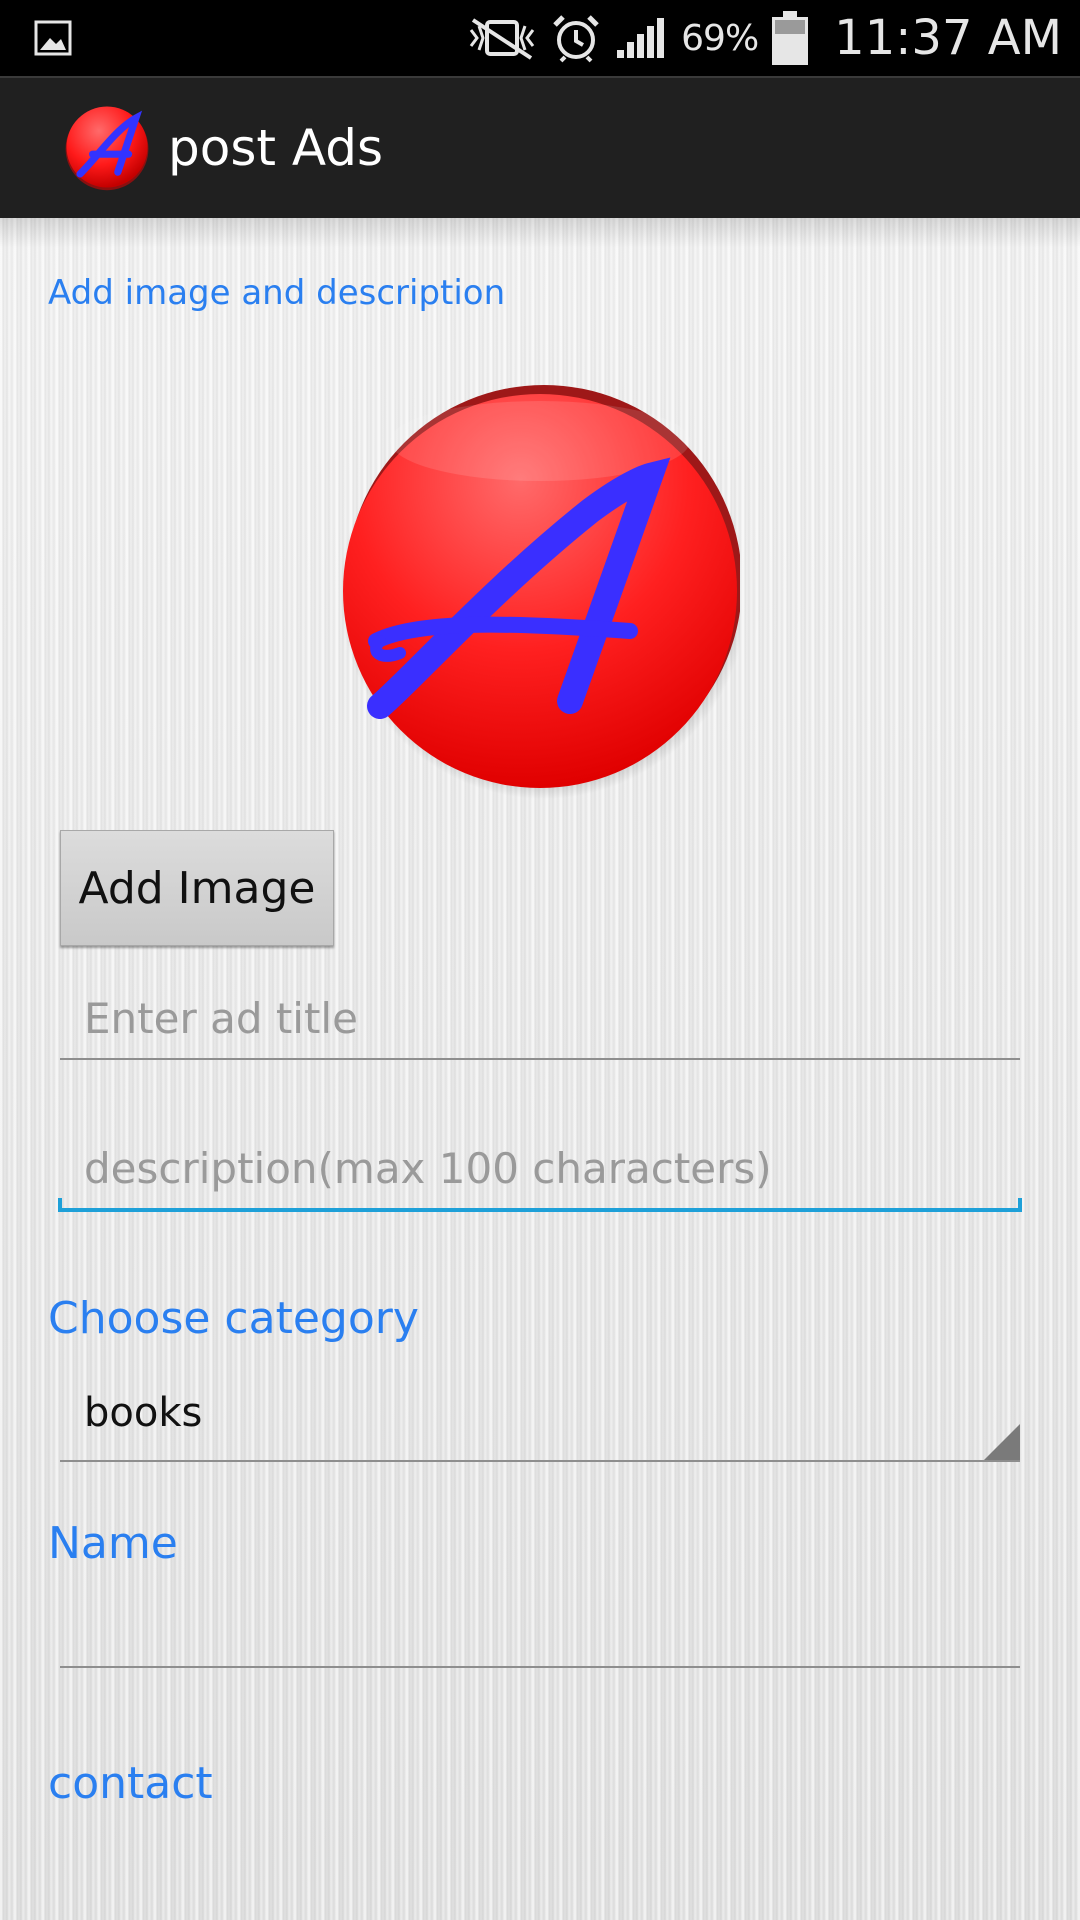 This screenshot has width=1080, height=1920. Describe the element at coordinates (1002, 1442) in the screenshot. I see `dropdown-triangle-icon` at that location.